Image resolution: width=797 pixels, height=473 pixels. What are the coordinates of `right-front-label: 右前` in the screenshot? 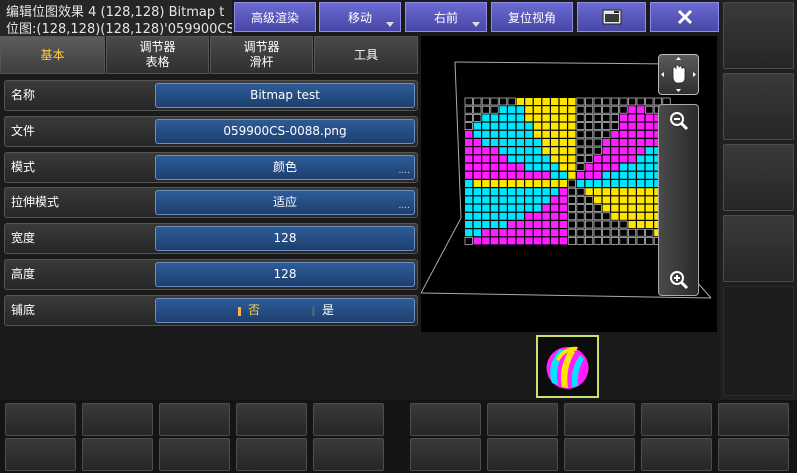 It's located at (445, 17).